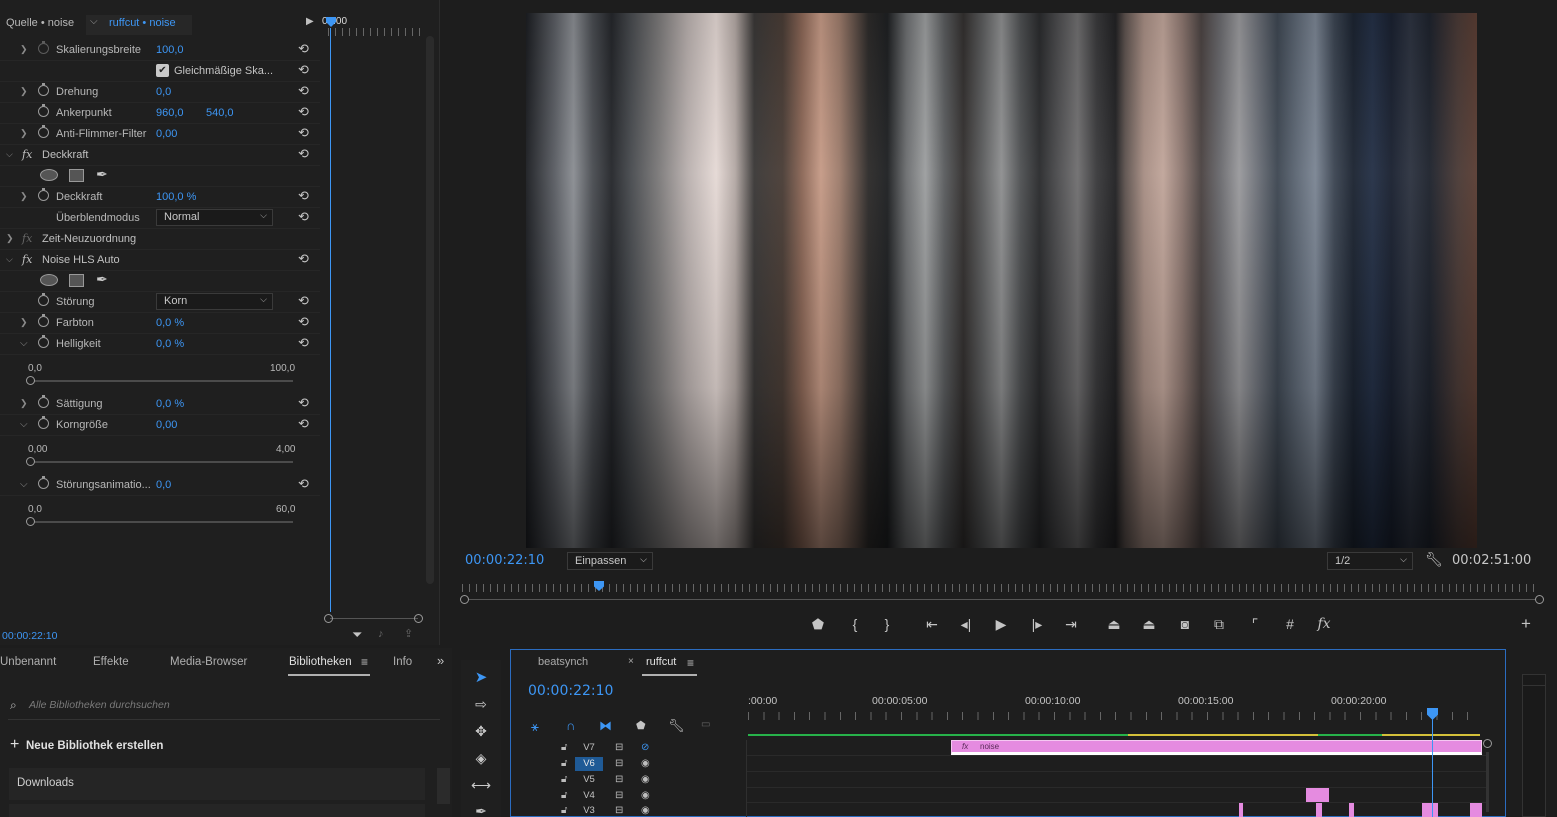  What do you see at coordinates (1219, 624) in the screenshot?
I see `comparison-view-icon: ⧉` at bounding box center [1219, 624].